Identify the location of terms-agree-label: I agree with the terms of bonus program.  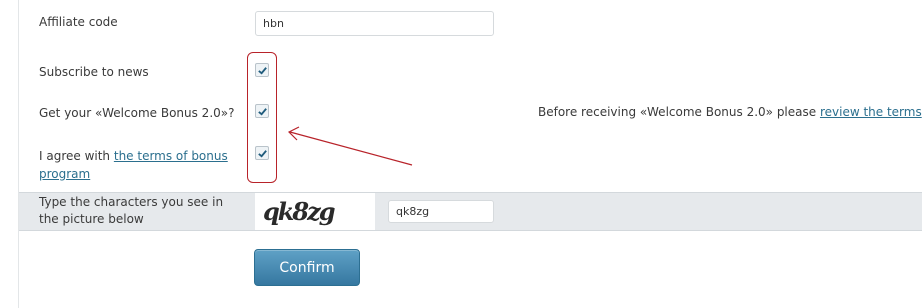
(139, 165).